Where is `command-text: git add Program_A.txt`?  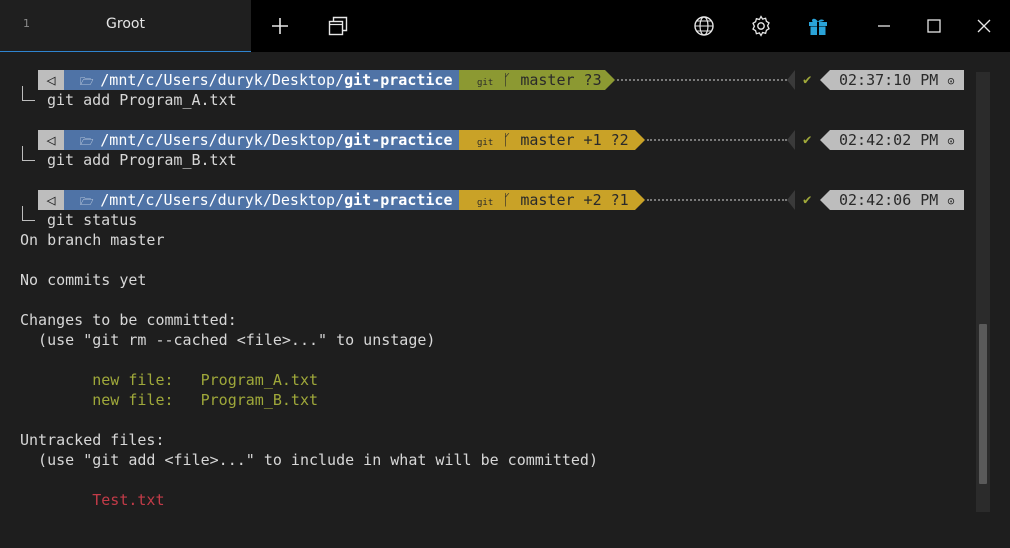
command-text: git add Program_A.txt is located at coordinates (142, 100).